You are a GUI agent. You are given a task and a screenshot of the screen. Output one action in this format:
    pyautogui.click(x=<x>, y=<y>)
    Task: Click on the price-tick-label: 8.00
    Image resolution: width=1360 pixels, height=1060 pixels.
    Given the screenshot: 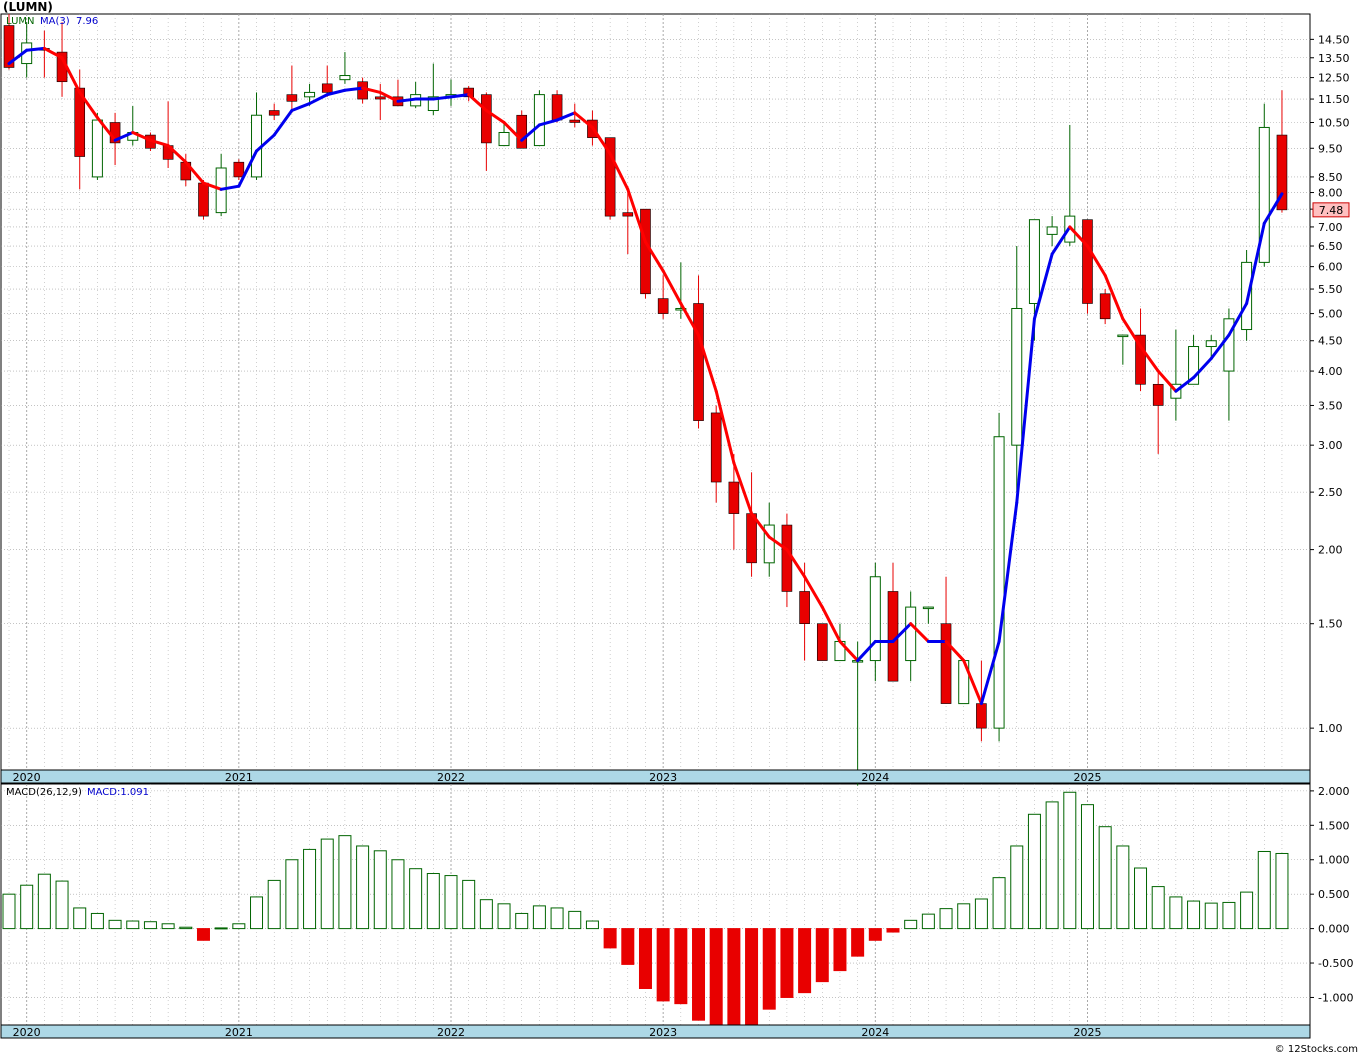 What is the action you would take?
    pyautogui.click(x=1330, y=193)
    